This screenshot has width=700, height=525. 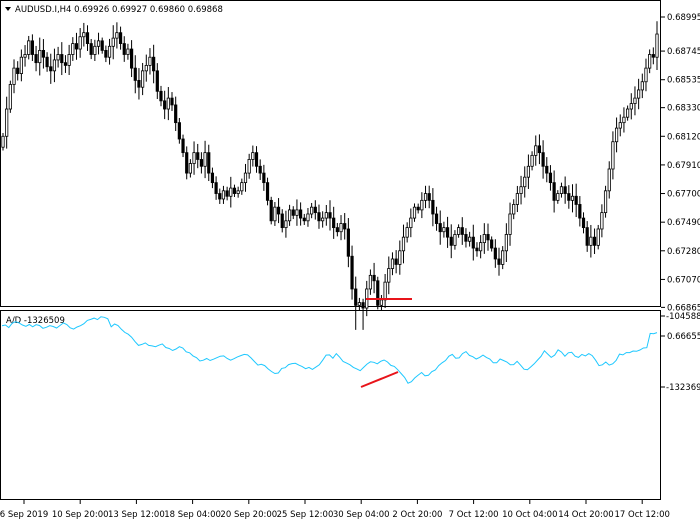 I want to click on price-axis-label: 0.67280, so click(x=683, y=252).